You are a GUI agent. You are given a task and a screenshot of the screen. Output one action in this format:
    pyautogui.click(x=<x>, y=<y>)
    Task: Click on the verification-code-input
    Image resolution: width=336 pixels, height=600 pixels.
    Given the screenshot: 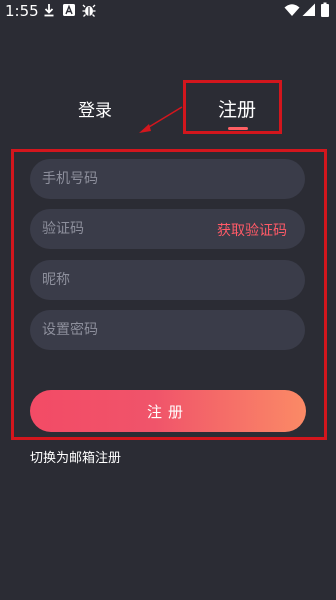 What is the action you would take?
    pyautogui.click(x=127, y=229)
    